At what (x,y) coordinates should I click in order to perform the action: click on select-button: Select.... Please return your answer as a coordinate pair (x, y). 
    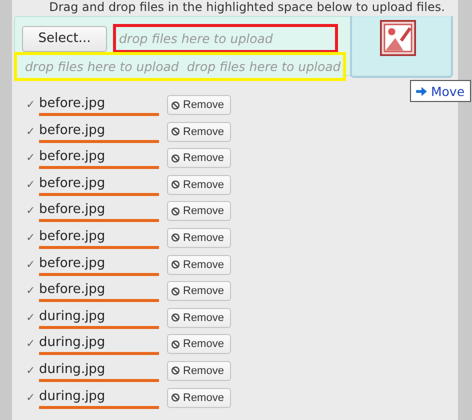
    Looking at the image, I should click on (64, 39).